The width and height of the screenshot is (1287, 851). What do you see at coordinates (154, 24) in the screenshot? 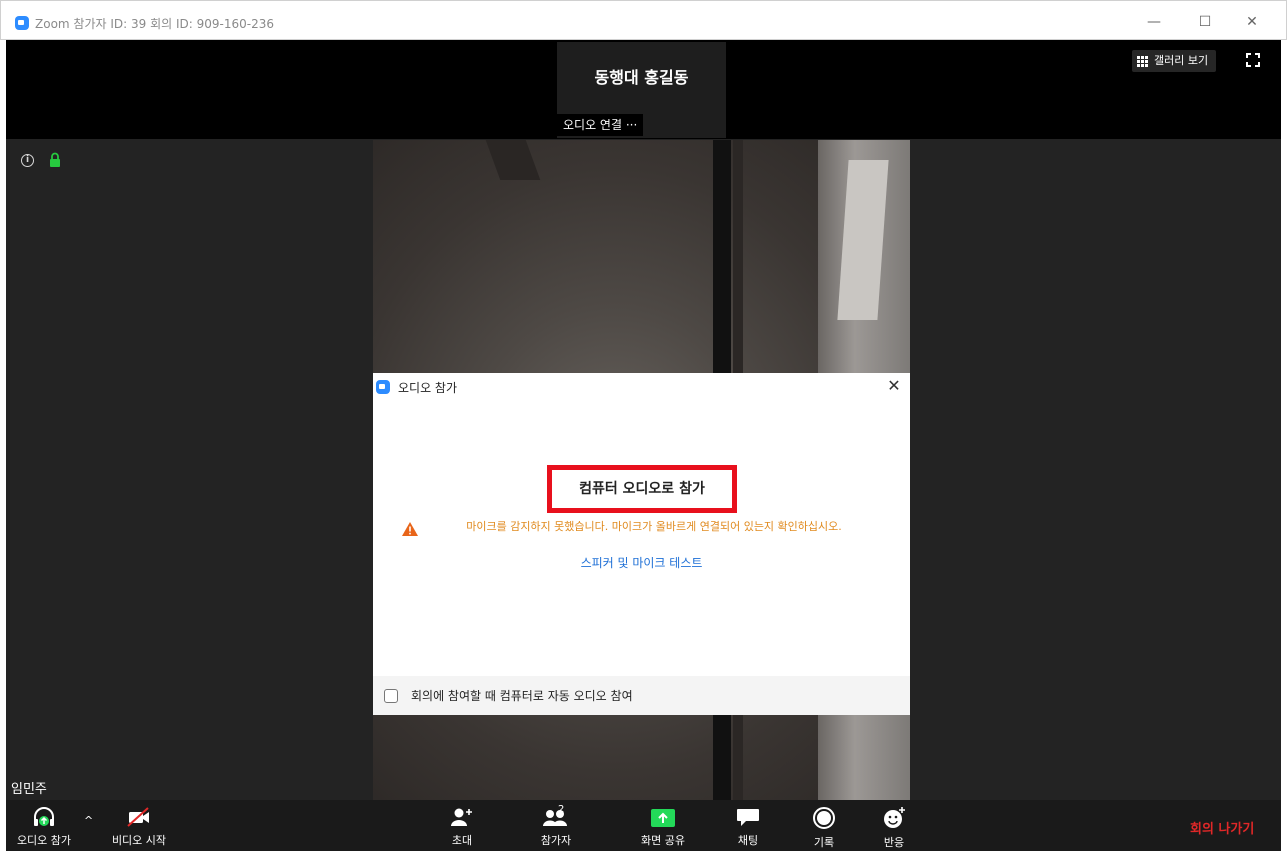
I see `window-title: Zoom 참가자 ID: 39 회의 ID: 909-160-236` at bounding box center [154, 24].